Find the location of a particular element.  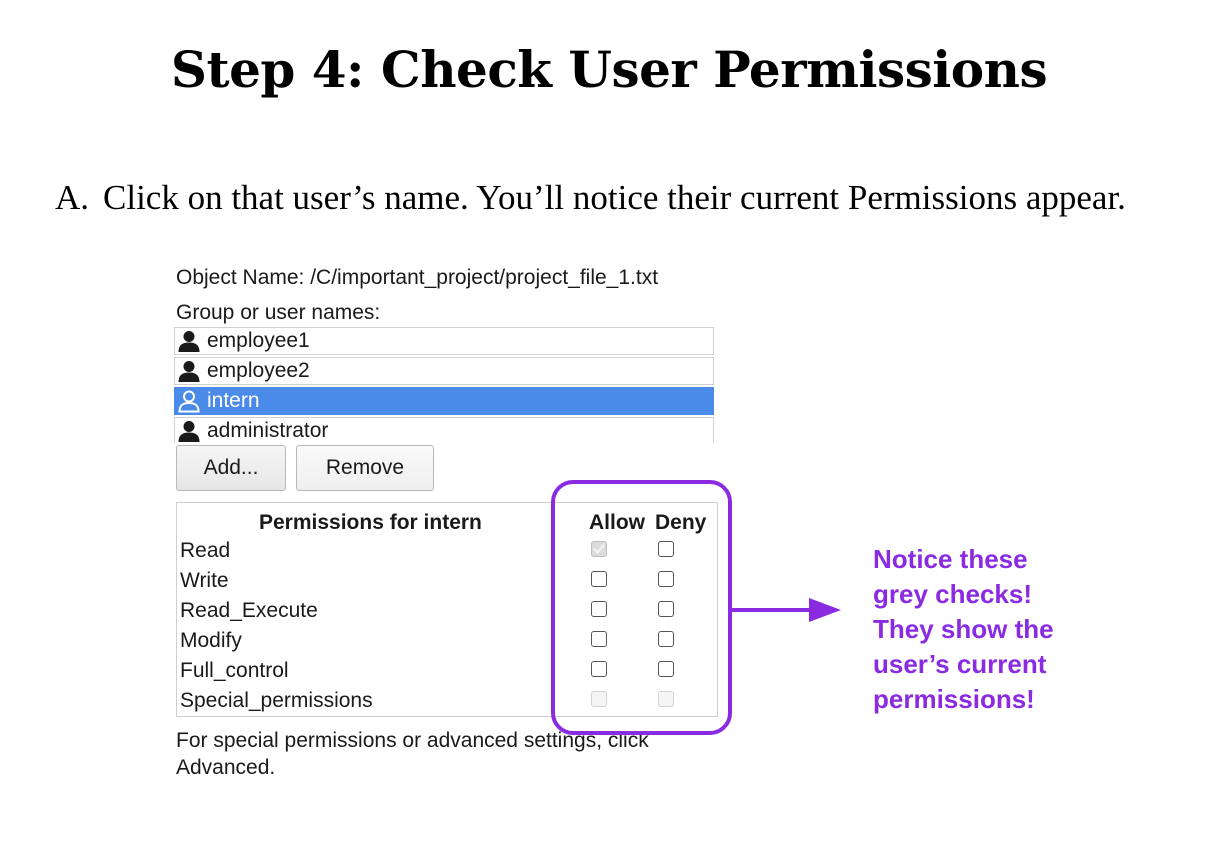

user-row-intern: intern is located at coordinates (444, 401).